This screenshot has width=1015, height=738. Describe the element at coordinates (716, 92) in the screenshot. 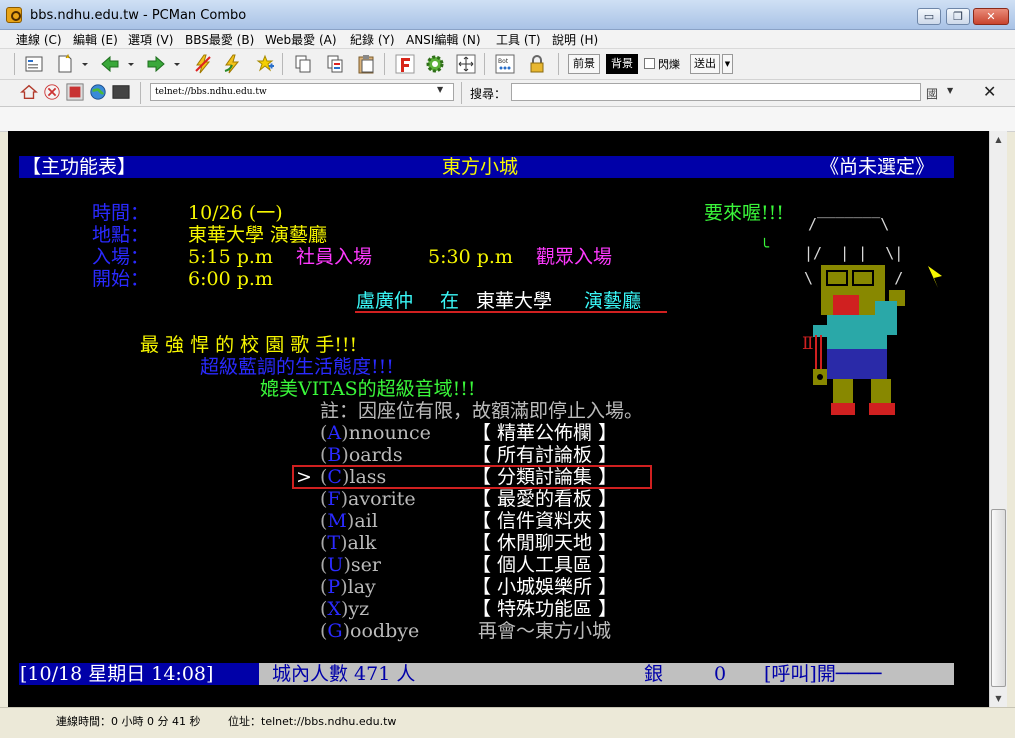

I see `search-input` at that location.